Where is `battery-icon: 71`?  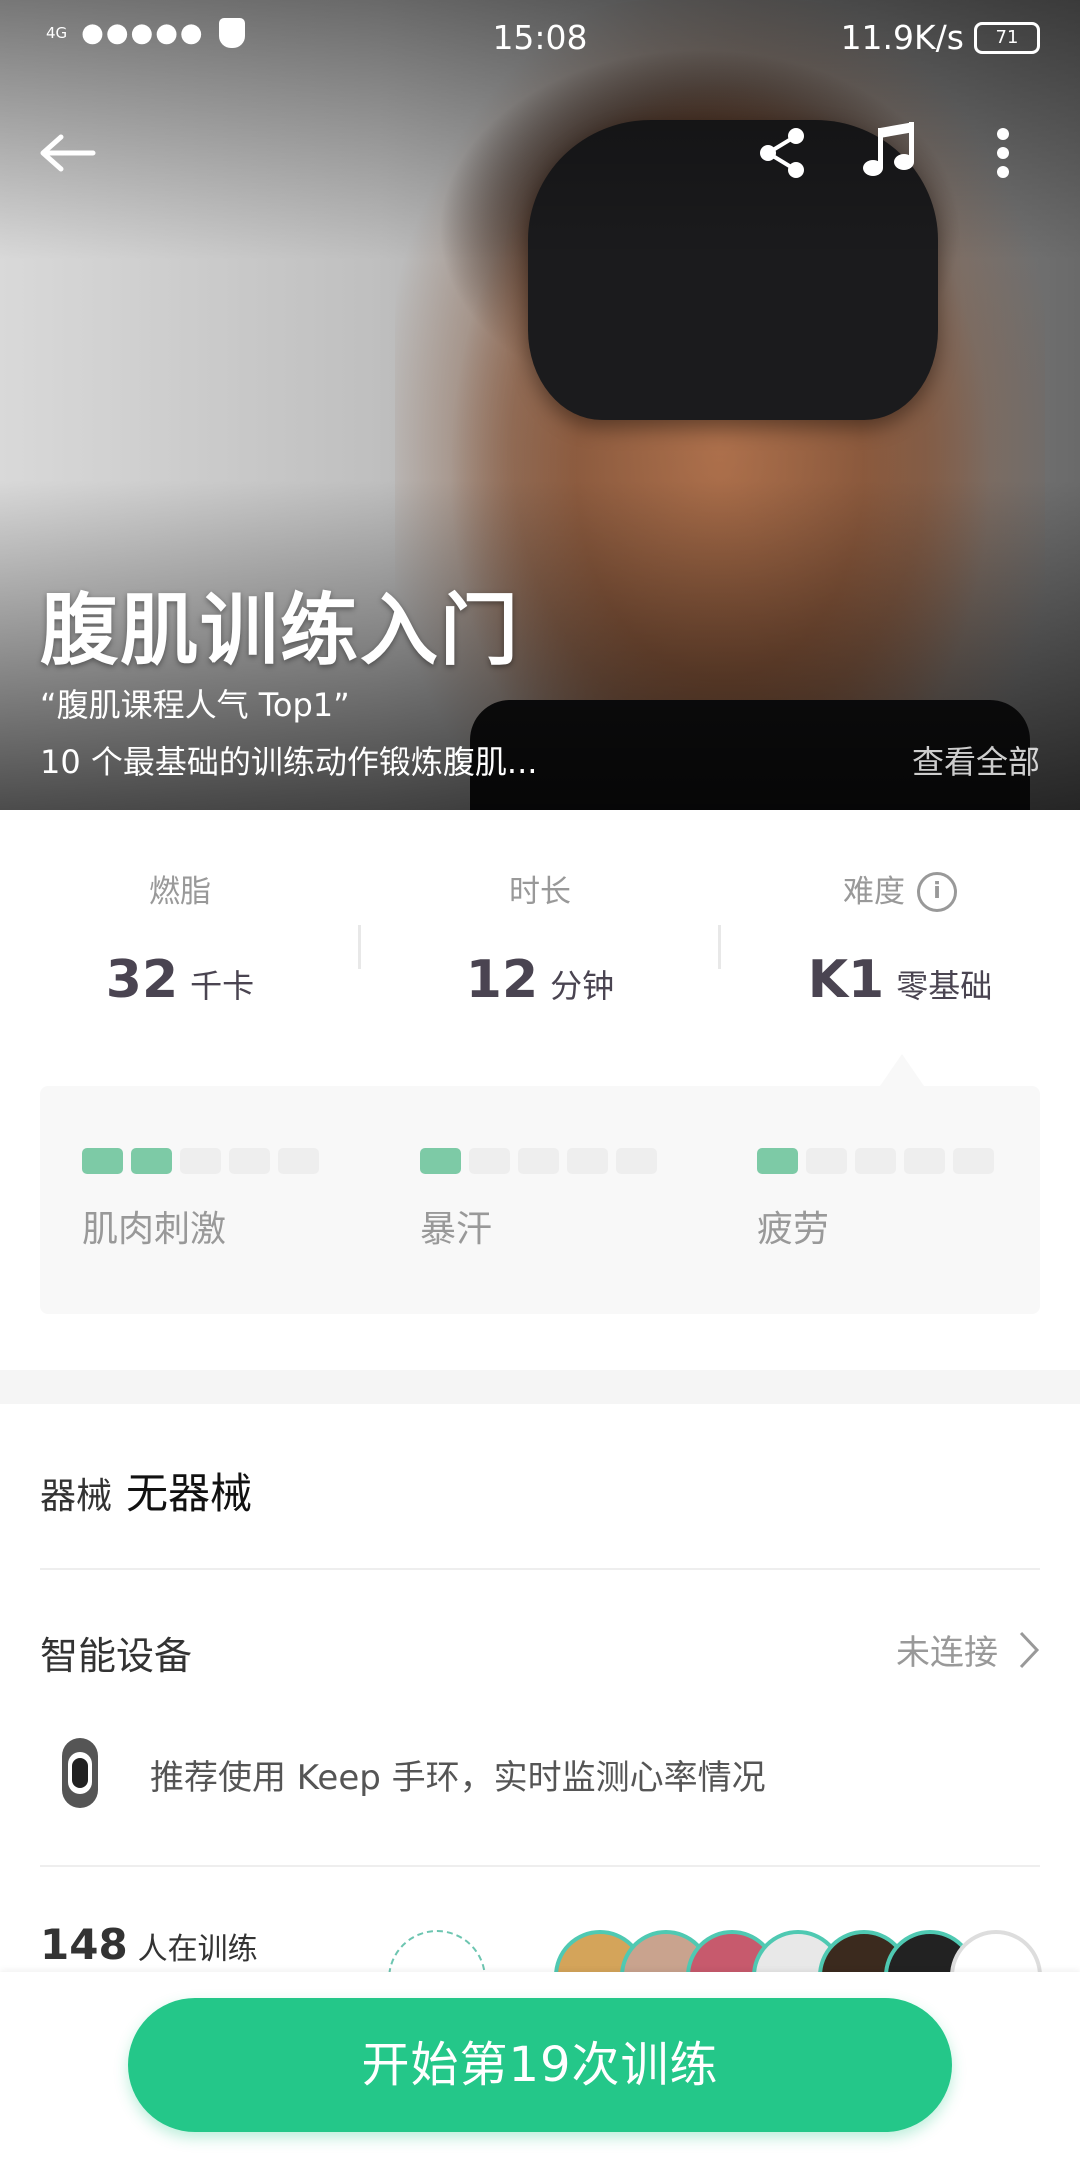 battery-icon: 71 is located at coordinates (1007, 37).